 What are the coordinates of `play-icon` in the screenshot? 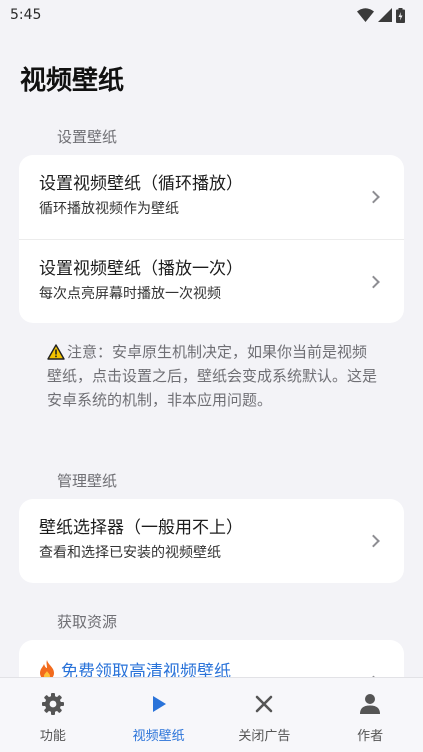 It's located at (159, 704).